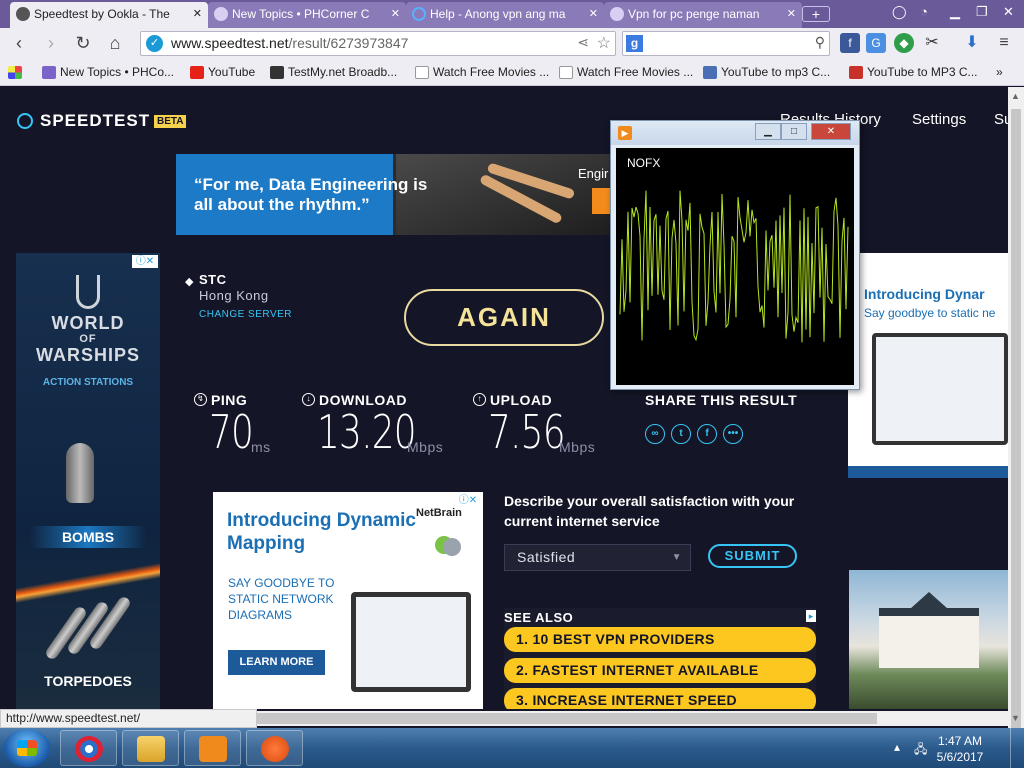  What do you see at coordinates (694, 14) in the screenshot?
I see `tab-title: Vpn for pc penge naman` at bounding box center [694, 14].